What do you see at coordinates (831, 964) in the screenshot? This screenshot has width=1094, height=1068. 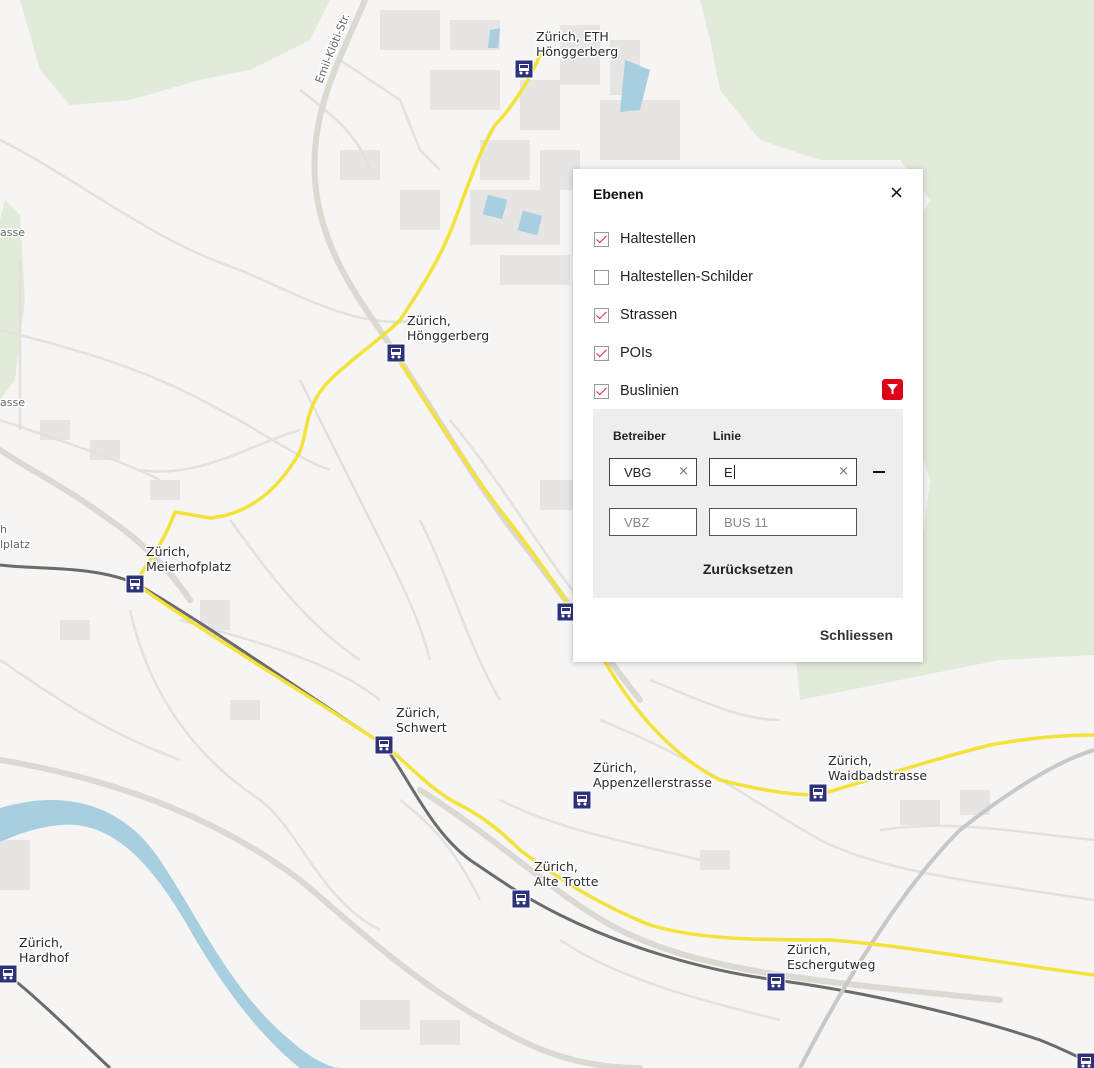 I see `stop-label-line2: Eschergutweg` at bounding box center [831, 964].